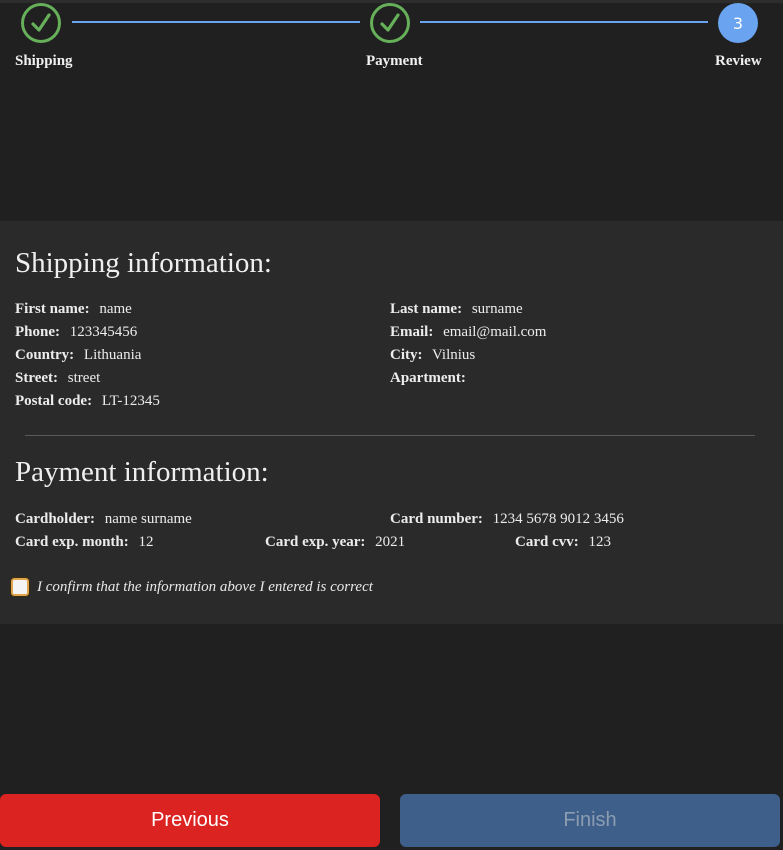 The image size is (783, 850). Describe the element at coordinates (78, 355) in the screenshot. I see `country-field: Country: Lithuania` at that location.